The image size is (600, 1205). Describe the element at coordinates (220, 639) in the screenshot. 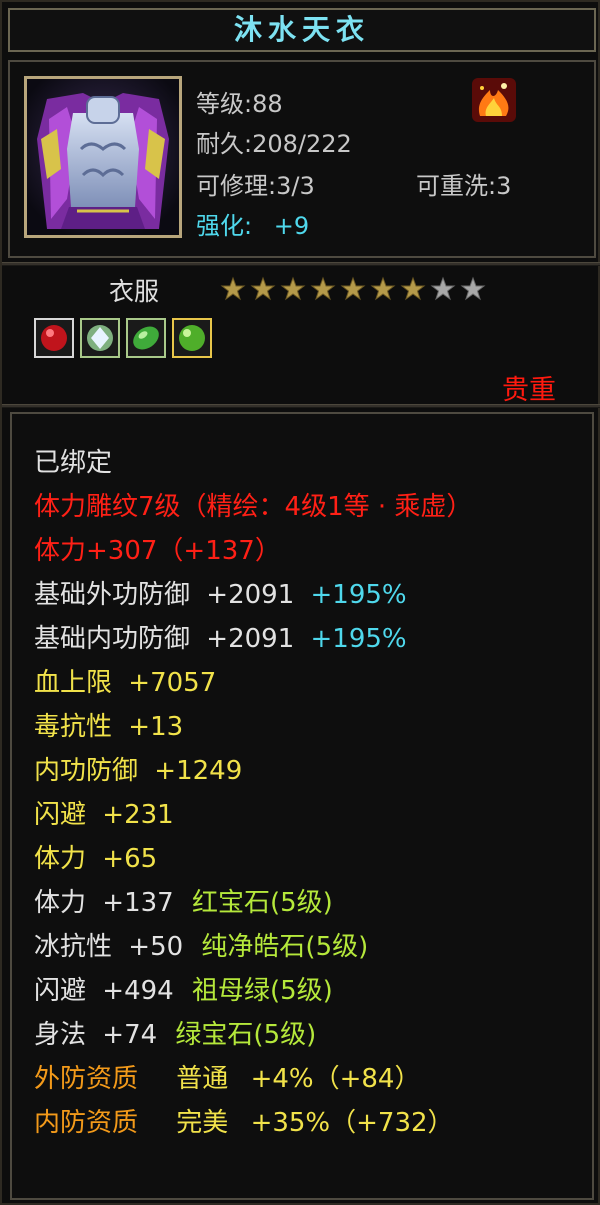

I see `int-def-line: 基础内功防御 +2091 +195%` at that location.